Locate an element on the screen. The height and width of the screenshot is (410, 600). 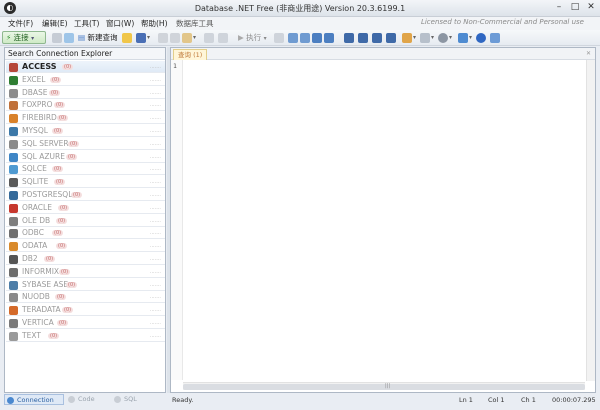
sidebar-item-odata: ODATA (0) ······· is located at coordinates (85, 246).